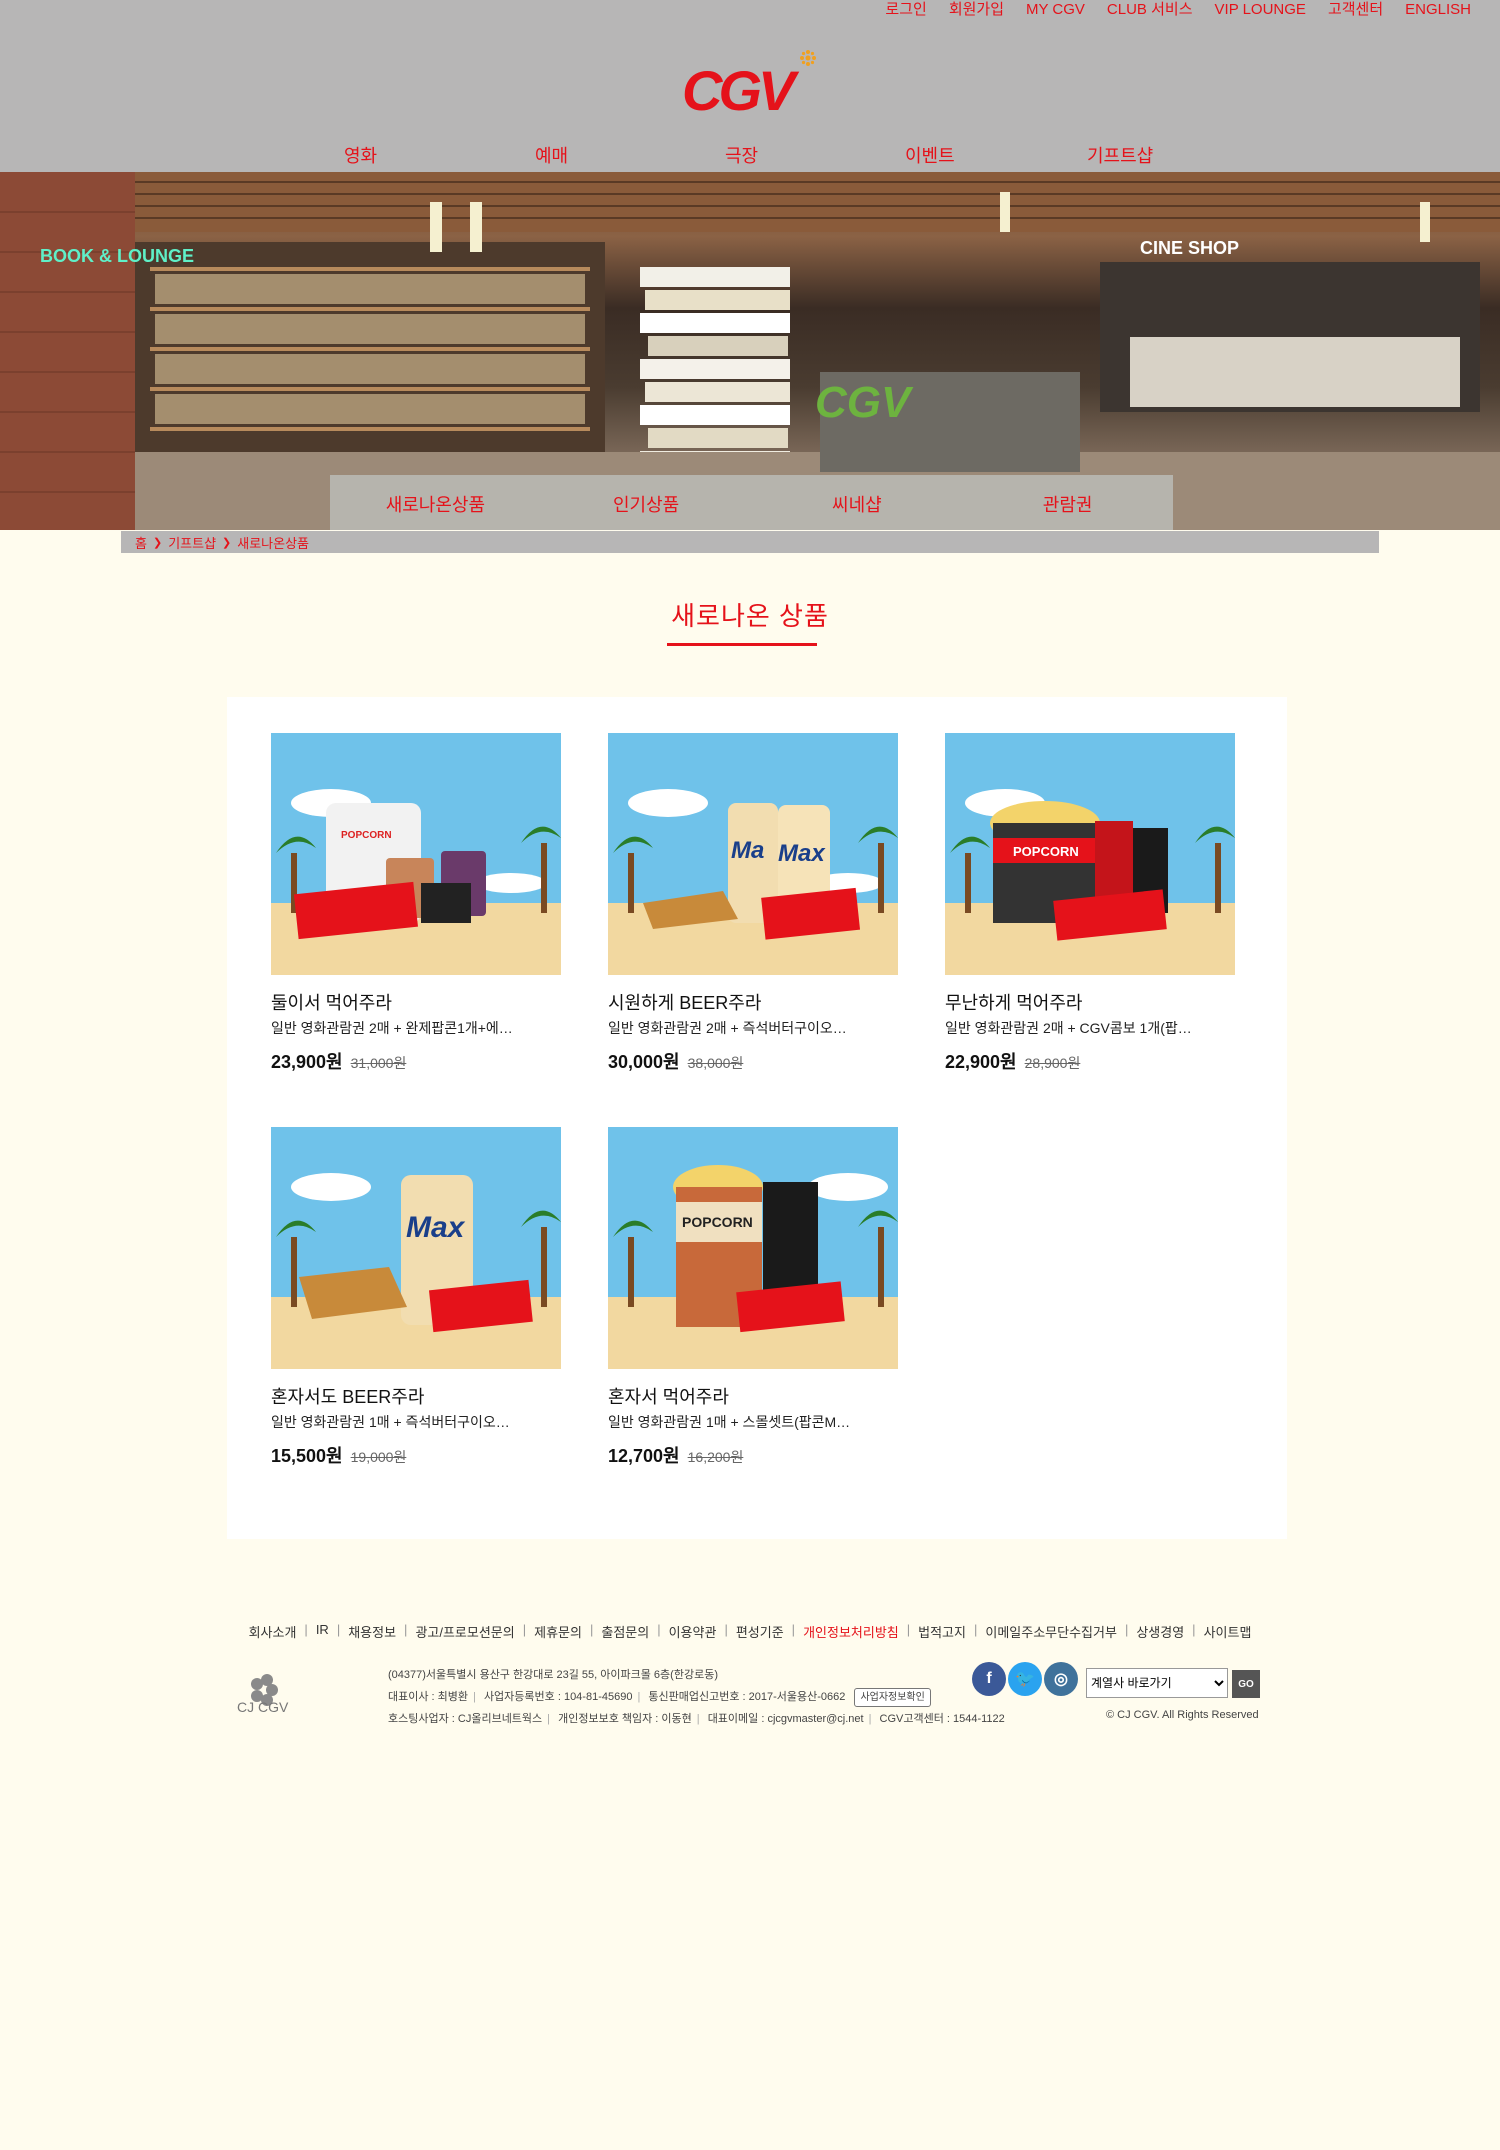 The height and width of the screenshot is (2150, 1500). Describe the element at coordinates (753, 1061) in the screenshot. I see `price-row: 30,000원 38,000원` at that location.